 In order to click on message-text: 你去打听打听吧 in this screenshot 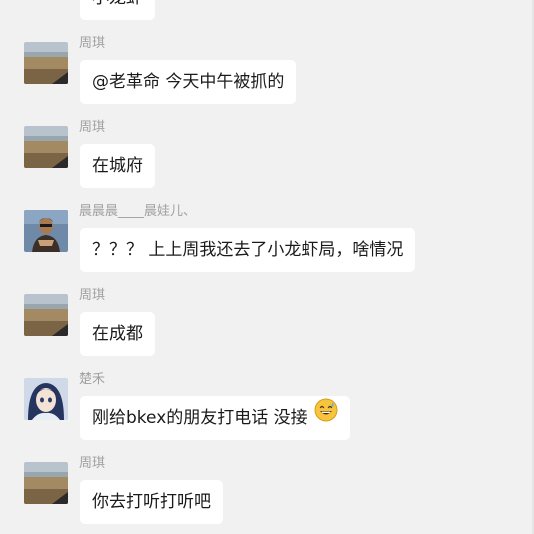, I will do `click(151, 502)`.